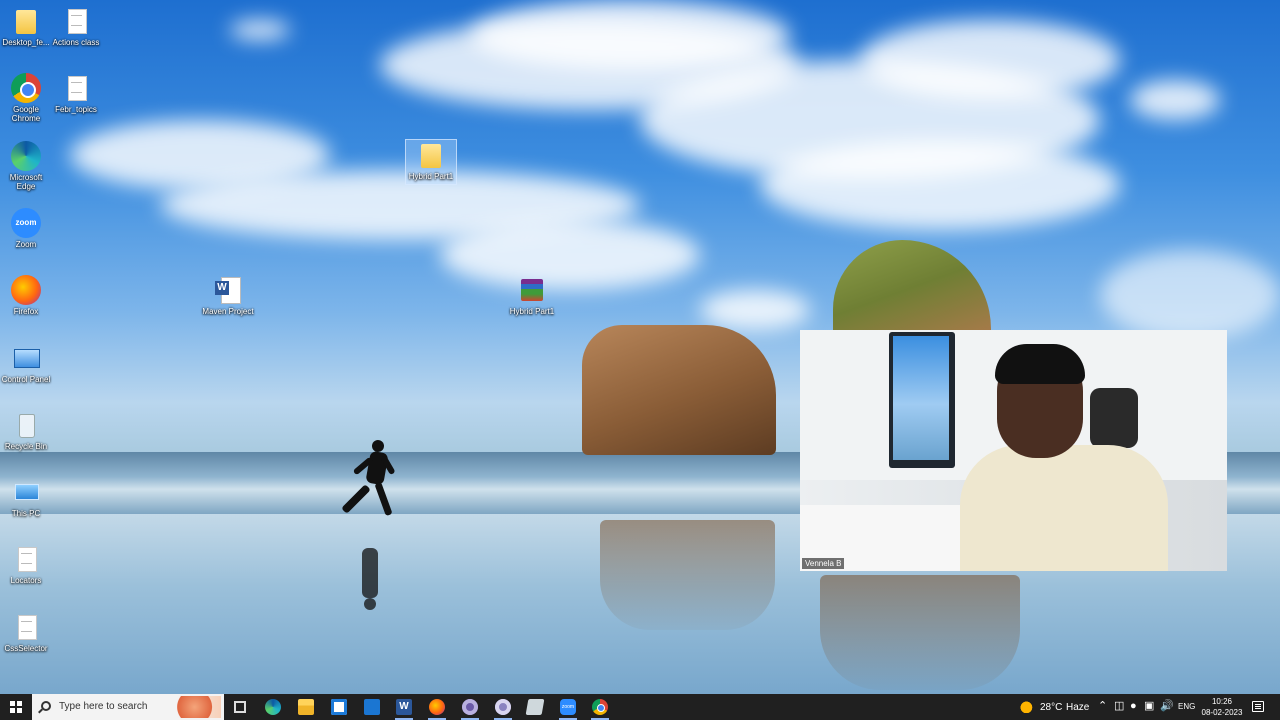  I want to click on taskbar-word: W, so click(404, 707).